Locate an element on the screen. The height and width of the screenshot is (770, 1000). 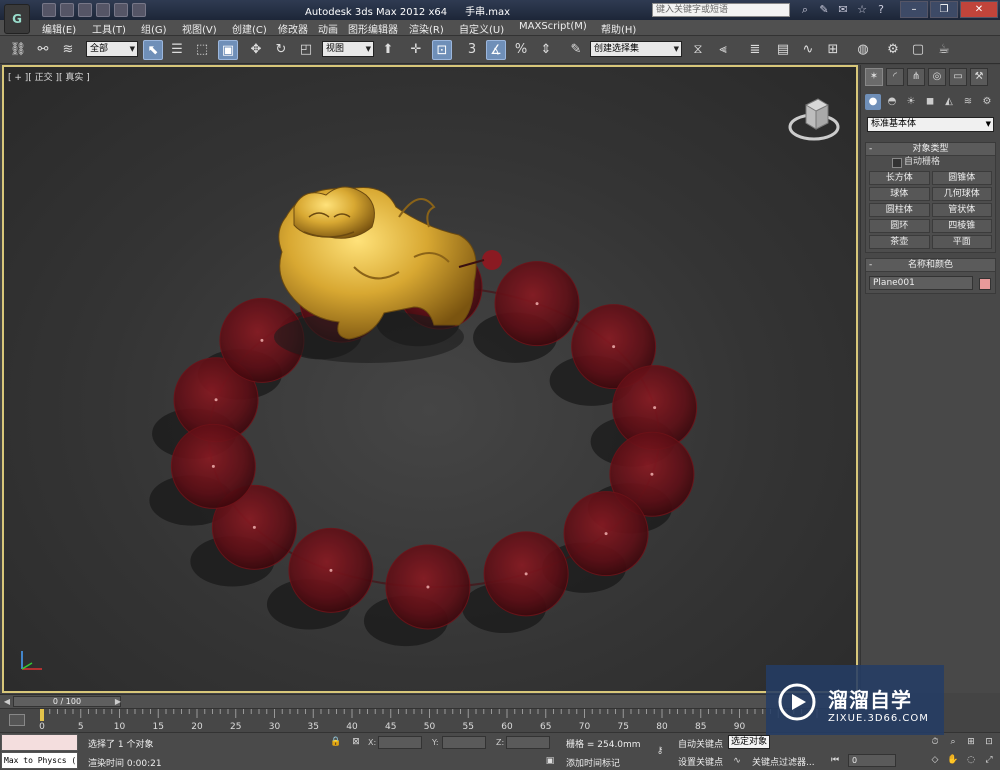
lights-icon: ☀ is located at coordinates (911, 102).